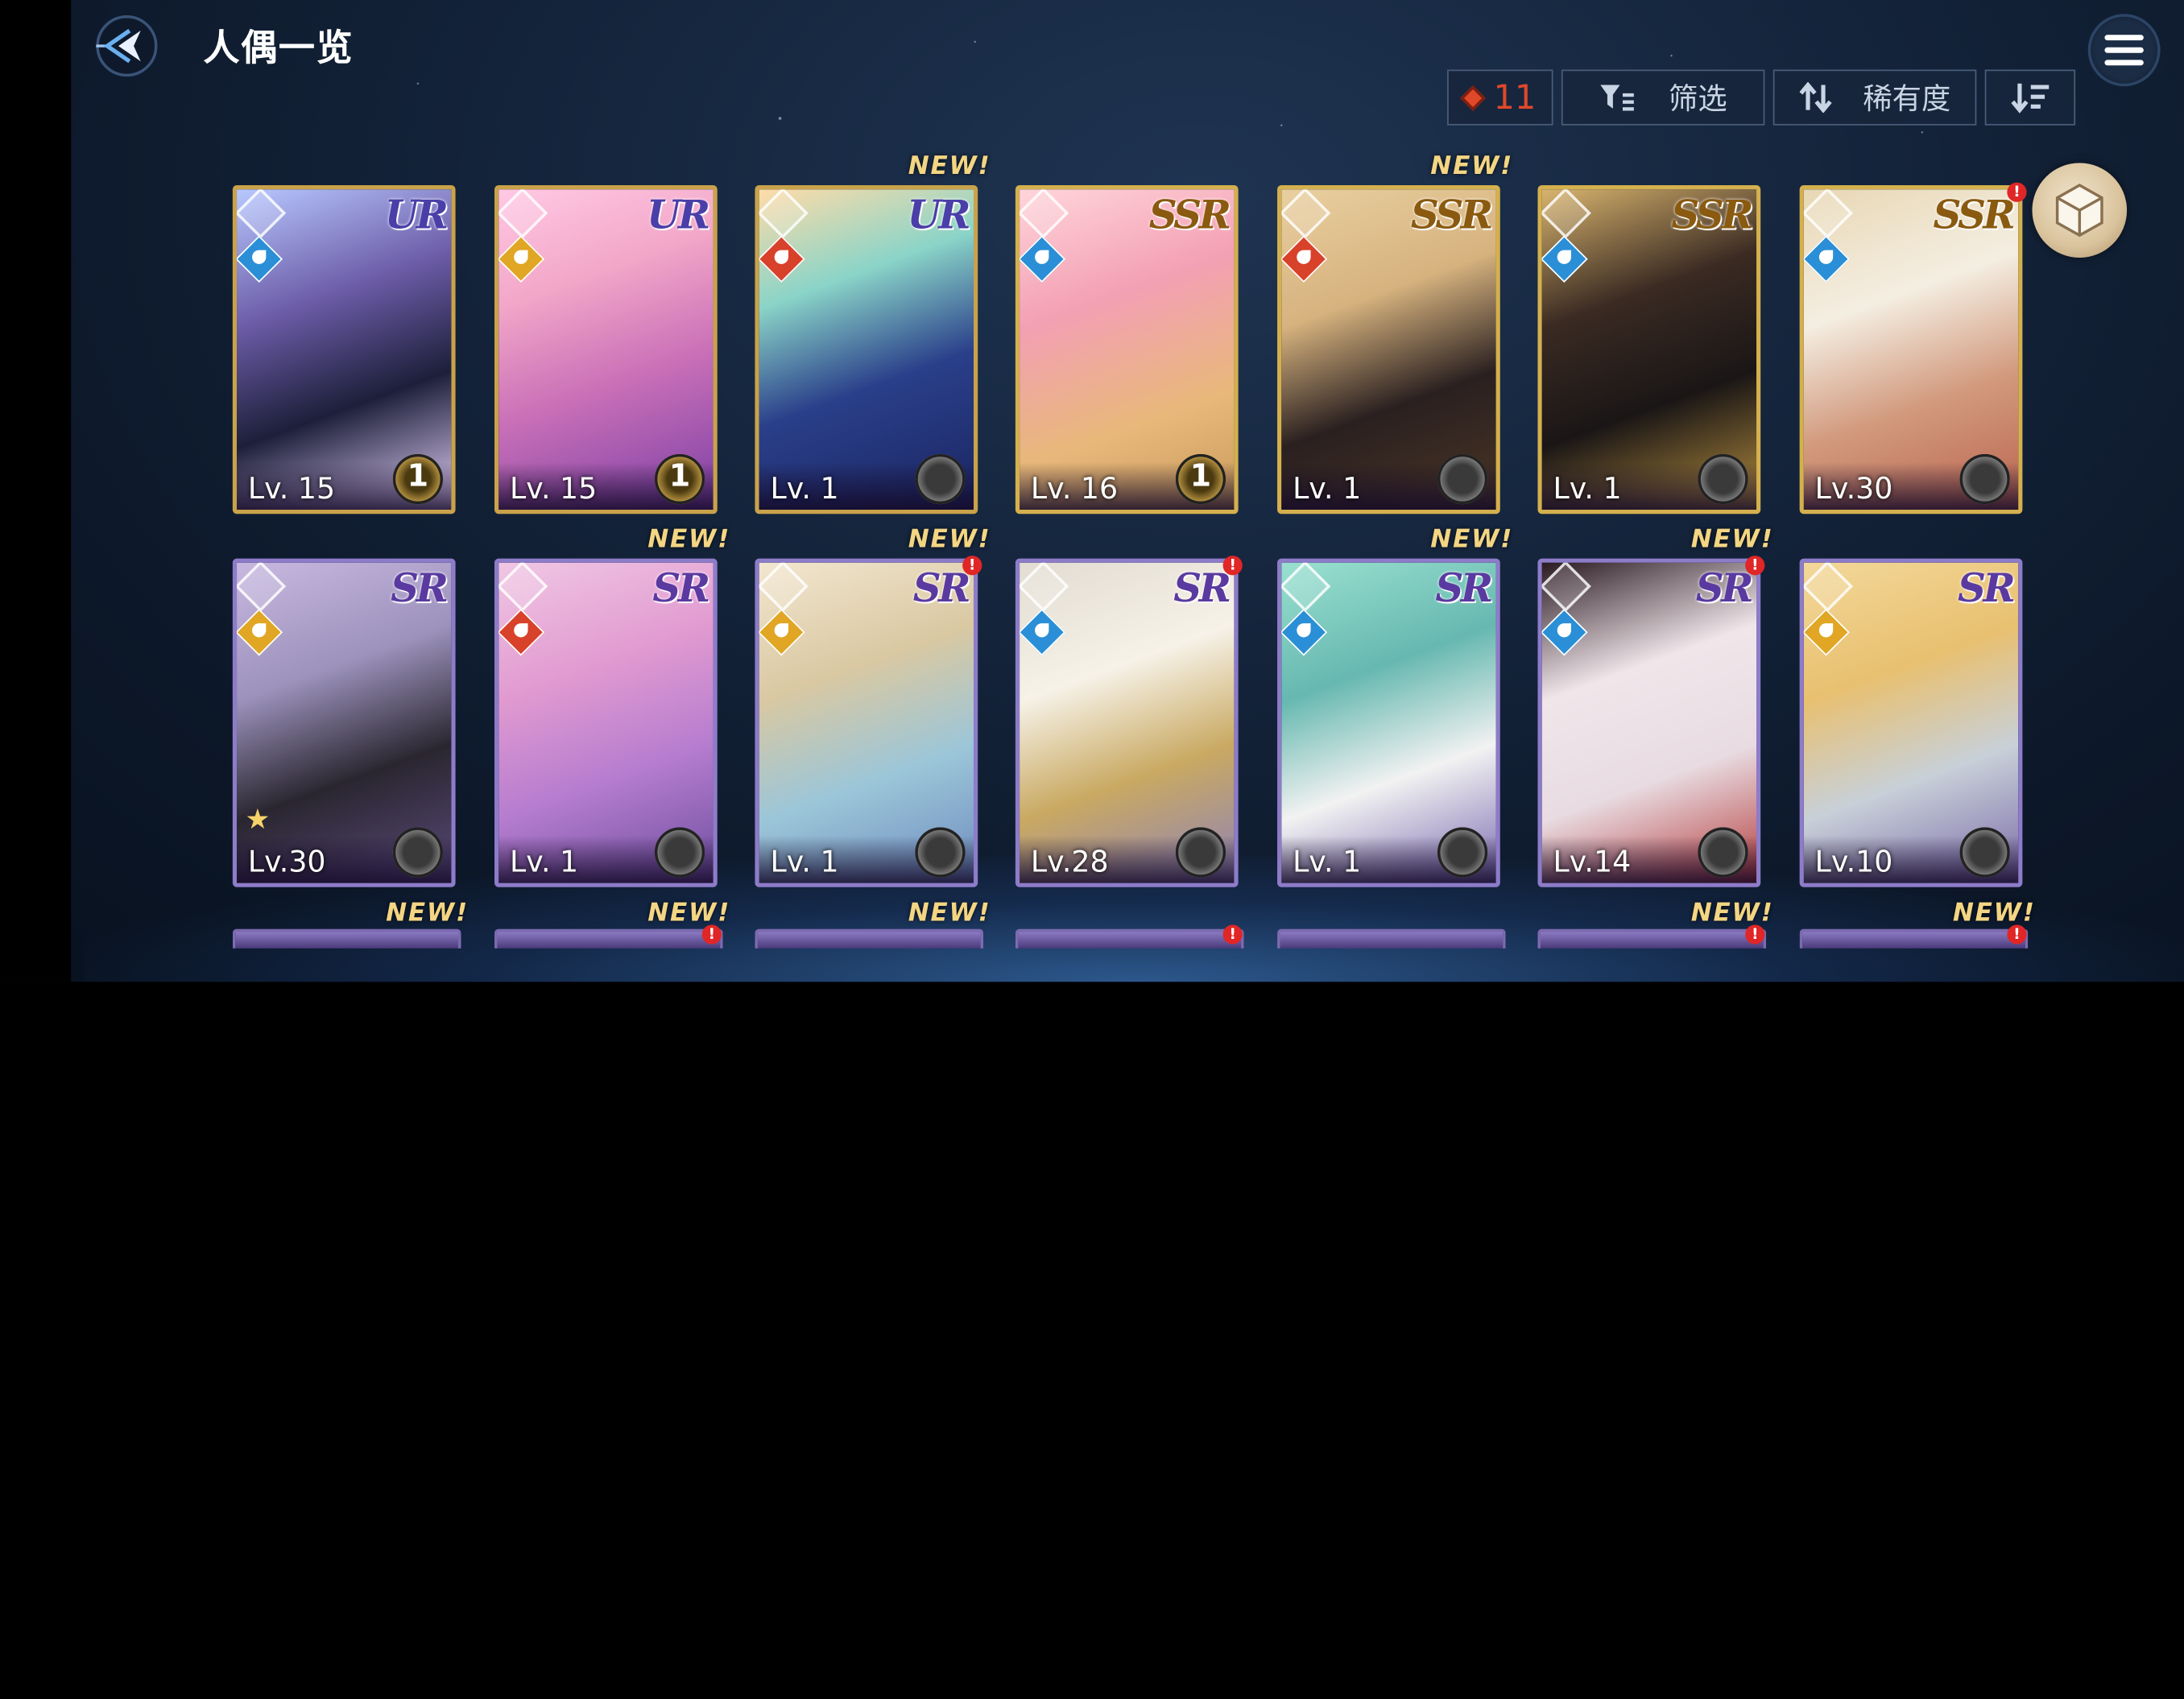  Describe the element at coordinates (866, 350) in the screenshot. I see `doll-card: UR Lv. 1` at that location.